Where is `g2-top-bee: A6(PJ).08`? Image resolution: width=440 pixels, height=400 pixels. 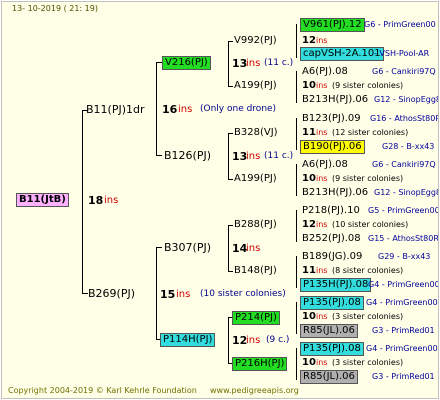 g2-top-bee: A6(PJ).08 is located at coordinates (325, 72).